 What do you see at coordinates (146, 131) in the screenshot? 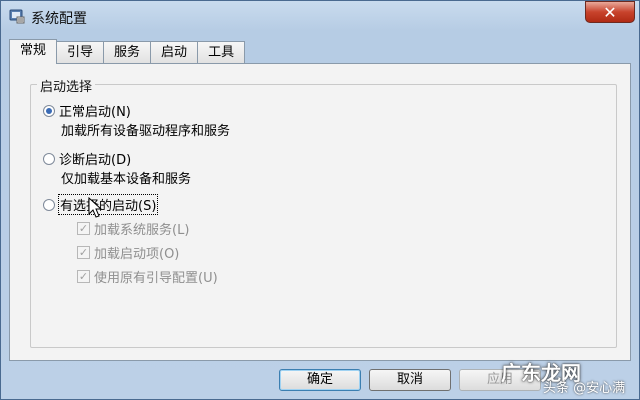
I see `normal-startup-description: 加载所有设备驱动程序和服务` at bounding box center [146, 131].